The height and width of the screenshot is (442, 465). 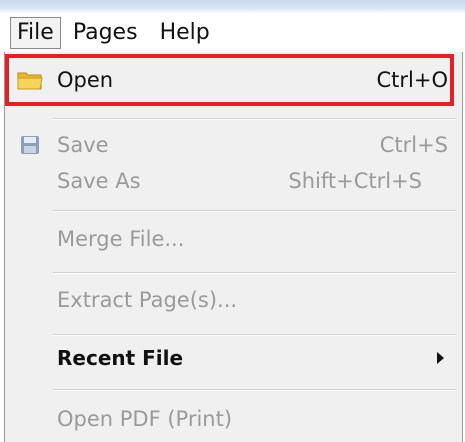 What do you see at coordinates (99, 181) in the screenshot?
I see `menu-item-label: Save As` at bounding box center [99, 181].